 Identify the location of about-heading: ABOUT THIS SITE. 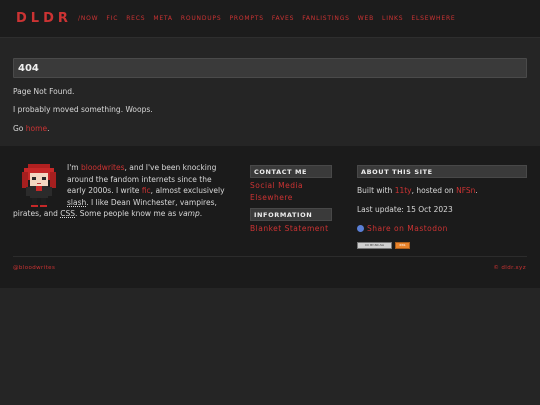
(442, 171).